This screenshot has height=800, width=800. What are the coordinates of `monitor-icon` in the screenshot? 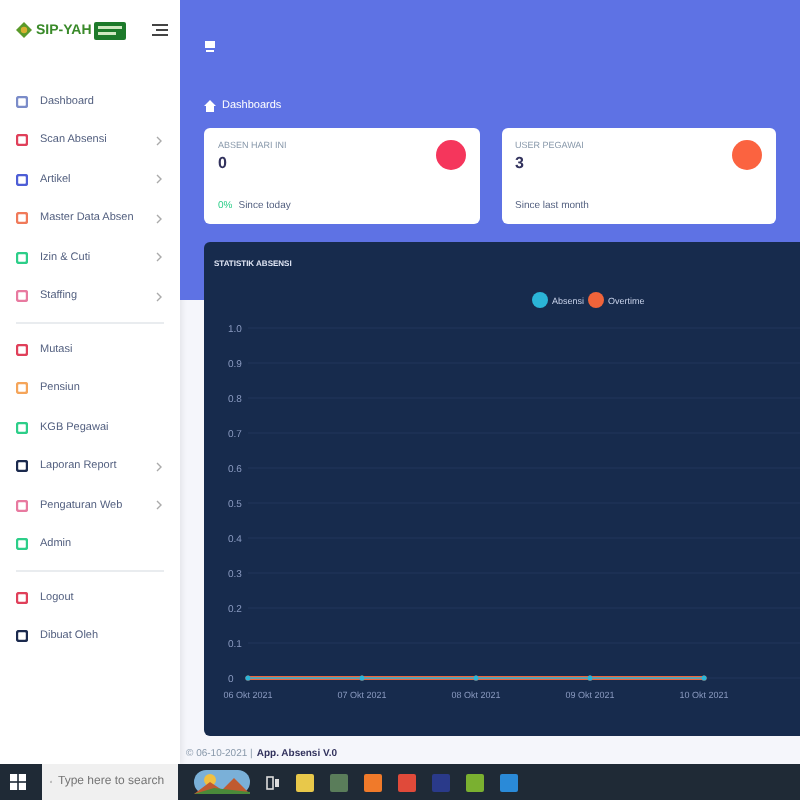 It's located at (210, 46).